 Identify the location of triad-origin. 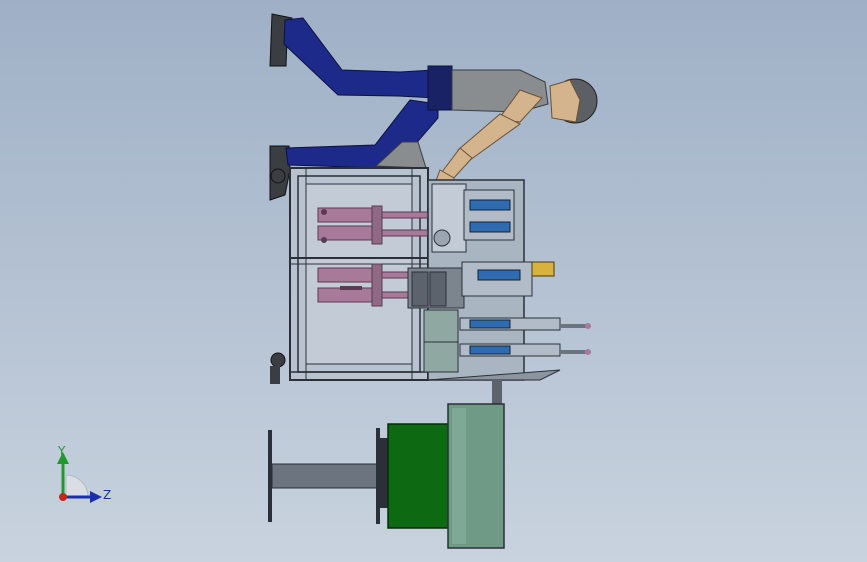
(63, 497).